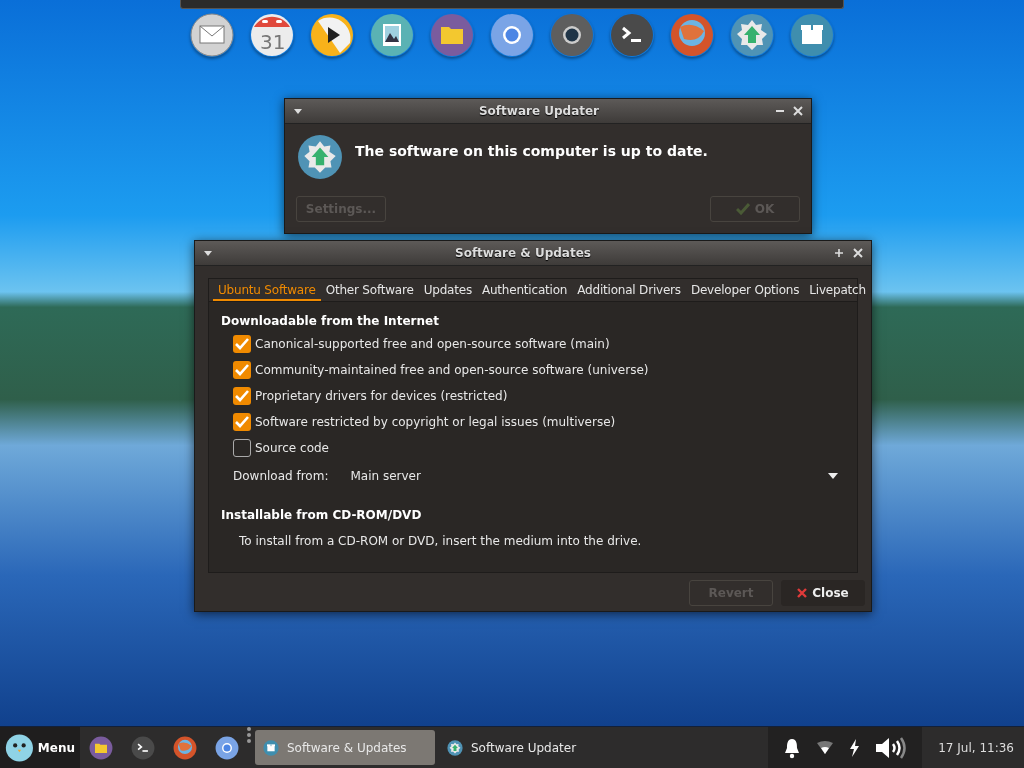 The height and width of the screenshot is (768, 1024). Describe the element at coordinates (524, 291) in the screenshot. I see `tab: Authentication` at that location.